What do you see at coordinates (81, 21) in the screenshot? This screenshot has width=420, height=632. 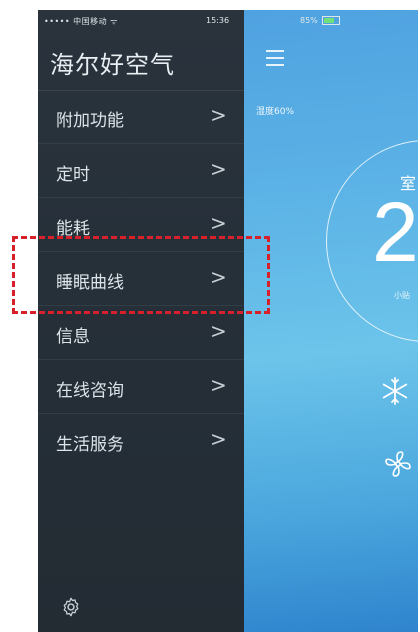 I see `carrier-signal: ••••• 中国移动 ᯤ` at bounding box center [81, 21].